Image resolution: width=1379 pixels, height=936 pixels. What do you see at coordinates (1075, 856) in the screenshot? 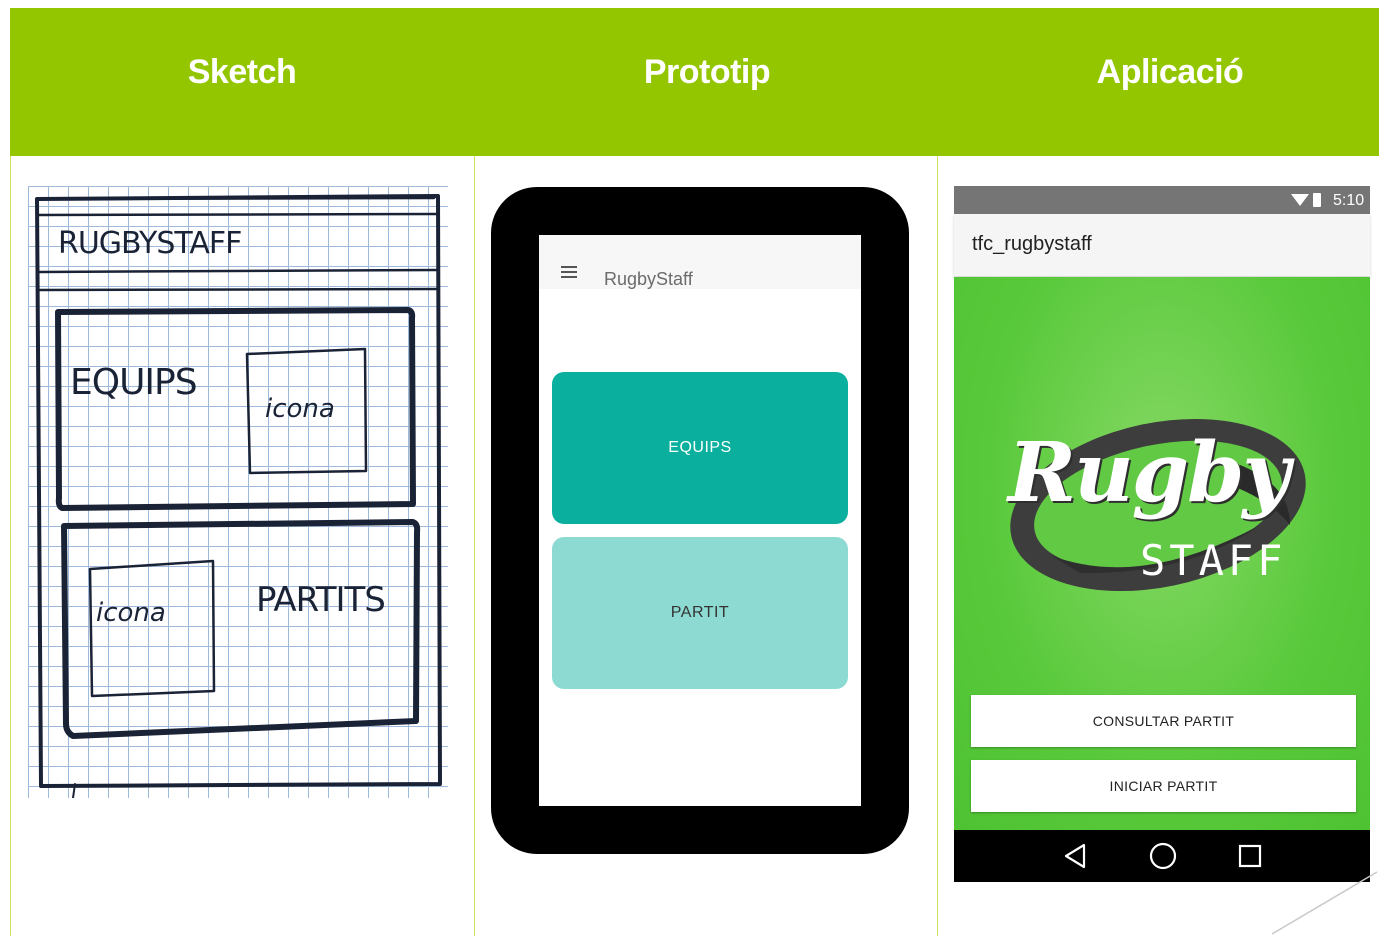
I see `back-icon` at bounding box center [1075, 856].